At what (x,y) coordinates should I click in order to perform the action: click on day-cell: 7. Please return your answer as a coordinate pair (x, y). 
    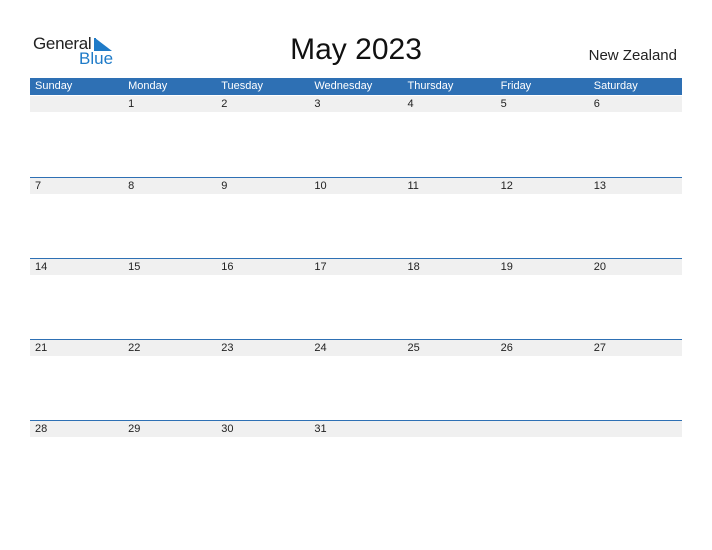
    Looking at the image, I should click on (38, 186).